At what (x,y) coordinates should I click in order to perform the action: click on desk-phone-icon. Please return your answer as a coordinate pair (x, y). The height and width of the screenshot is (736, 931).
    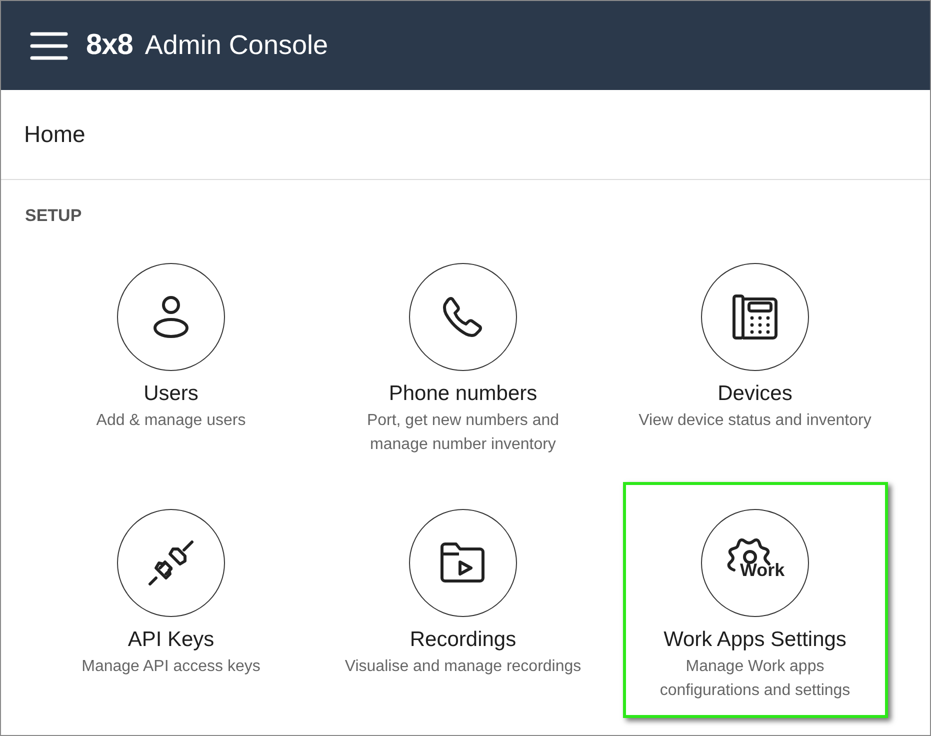
    Looking at the image, I should click on (755, 317).